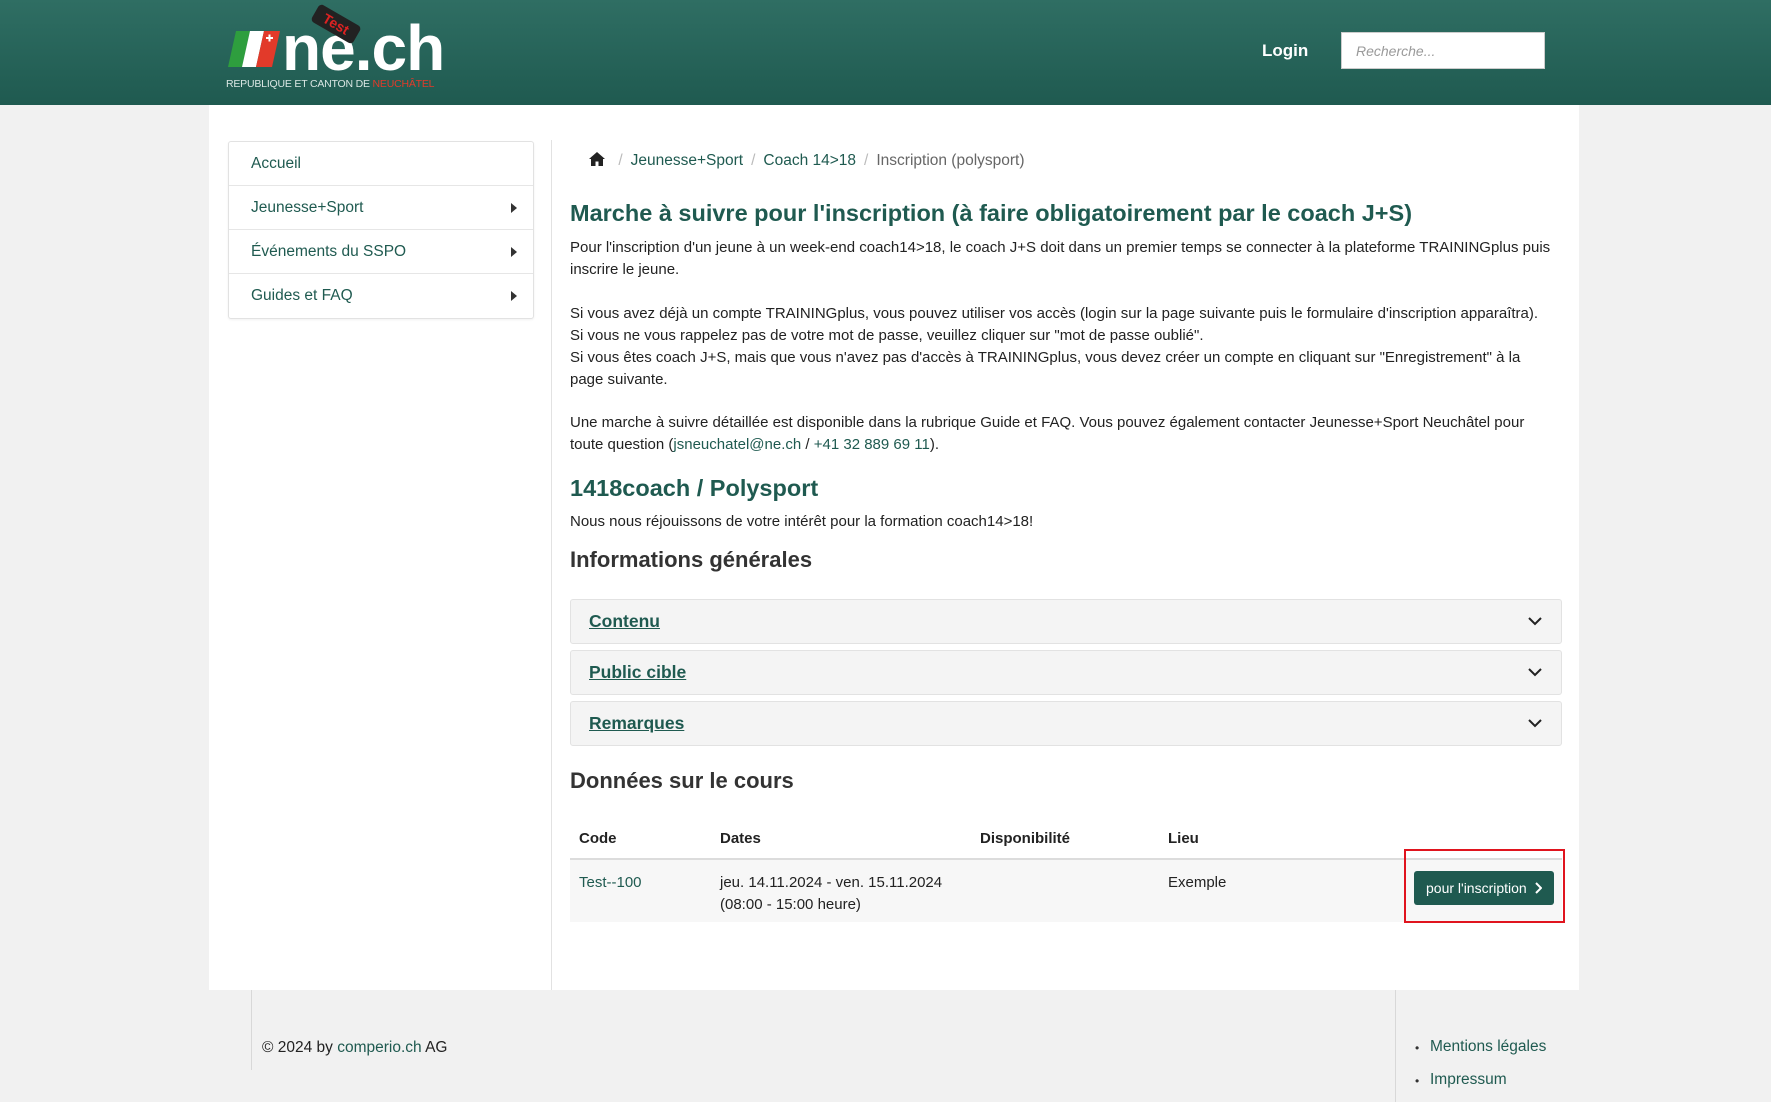 This screenshot has width=1771, height=1102. I want to click on column-header-code: Code, so click(598, 838).